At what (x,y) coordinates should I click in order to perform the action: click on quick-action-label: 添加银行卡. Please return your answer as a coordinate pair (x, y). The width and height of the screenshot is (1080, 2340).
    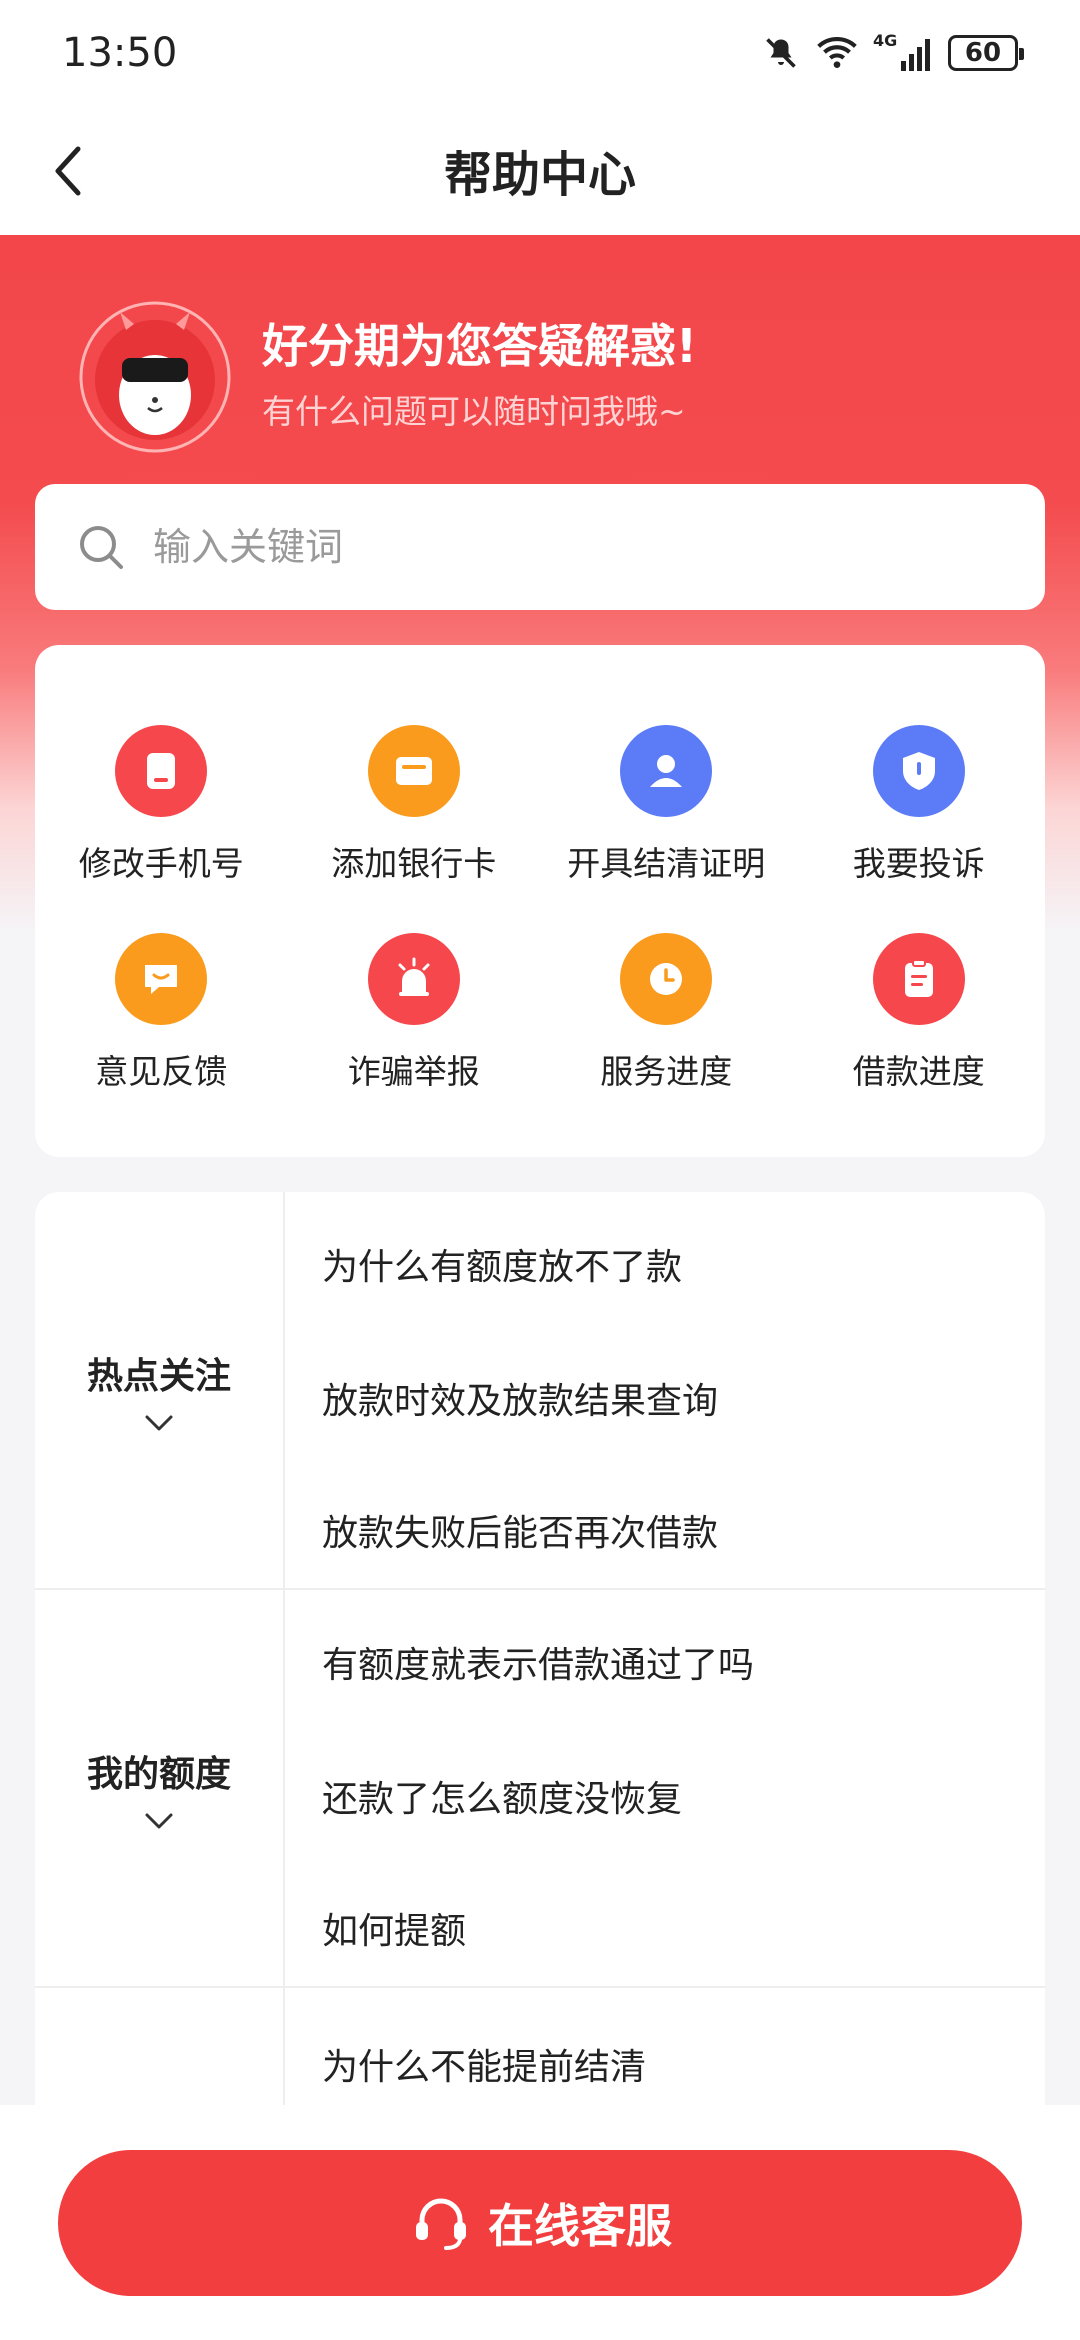
    Looking at the image, I should click on (414, 863).